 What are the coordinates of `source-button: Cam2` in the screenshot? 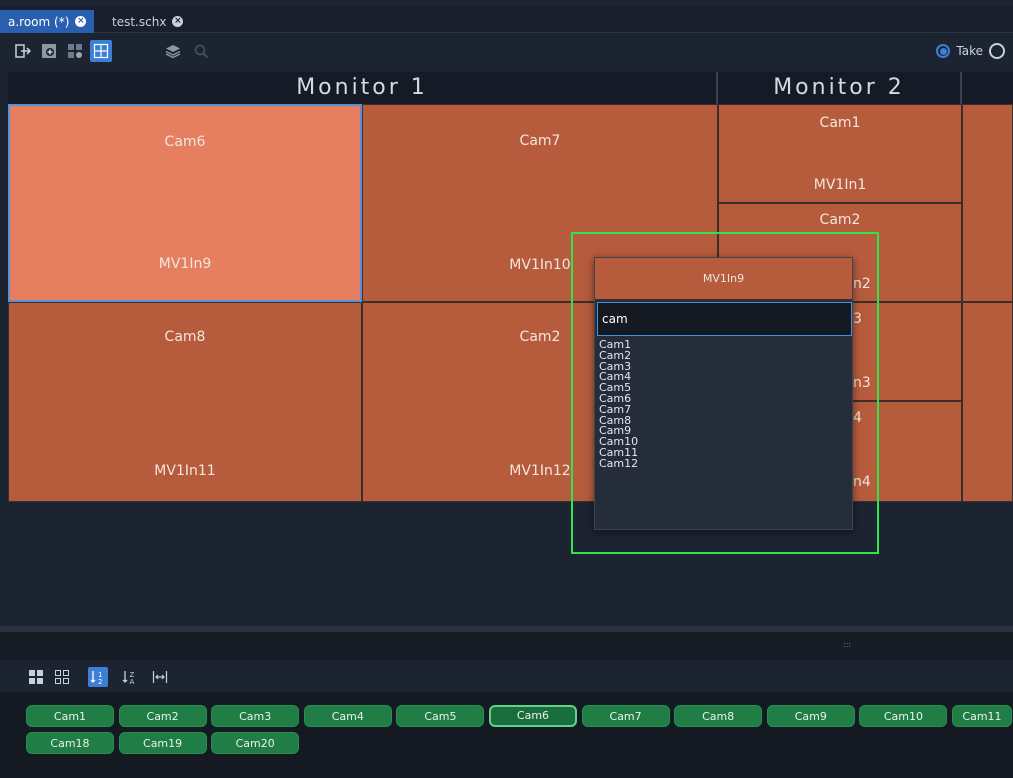 It's located at (162, 716).